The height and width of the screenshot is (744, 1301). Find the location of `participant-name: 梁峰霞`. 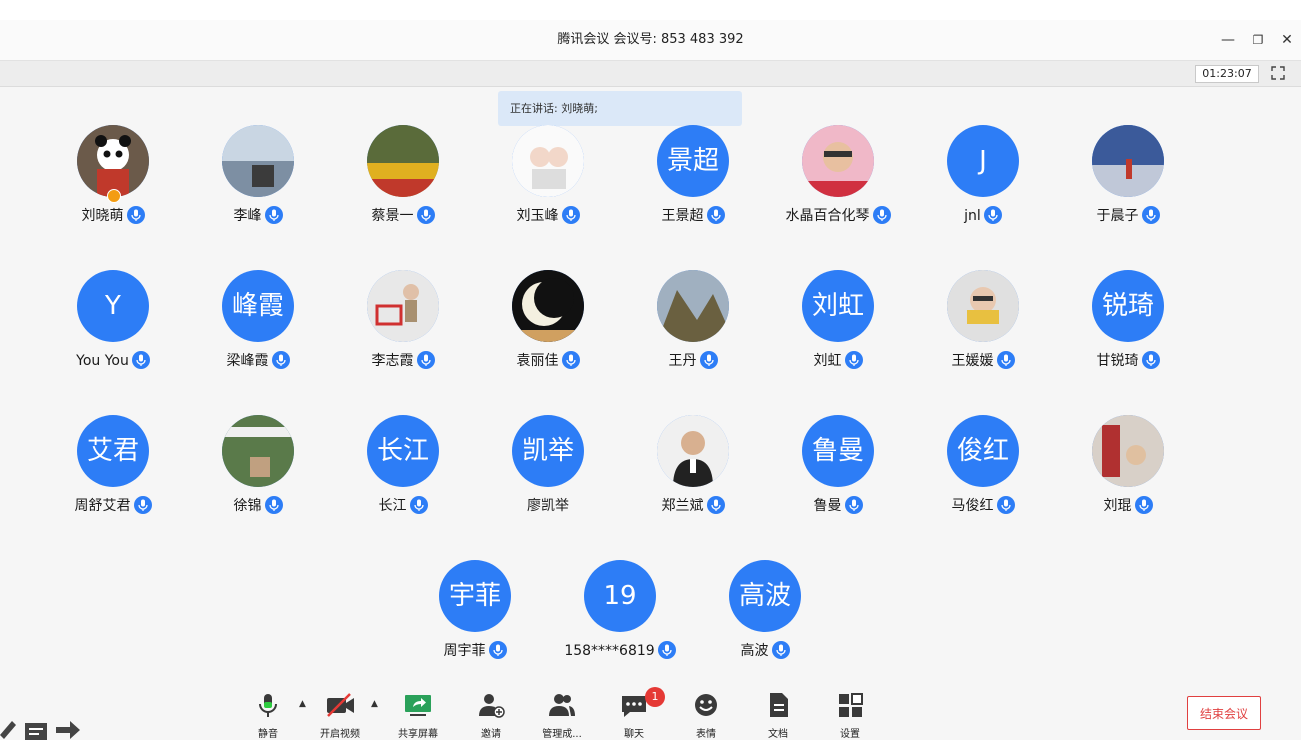

participant-name: 梁峰霞 is located at coordinates (247, 361).